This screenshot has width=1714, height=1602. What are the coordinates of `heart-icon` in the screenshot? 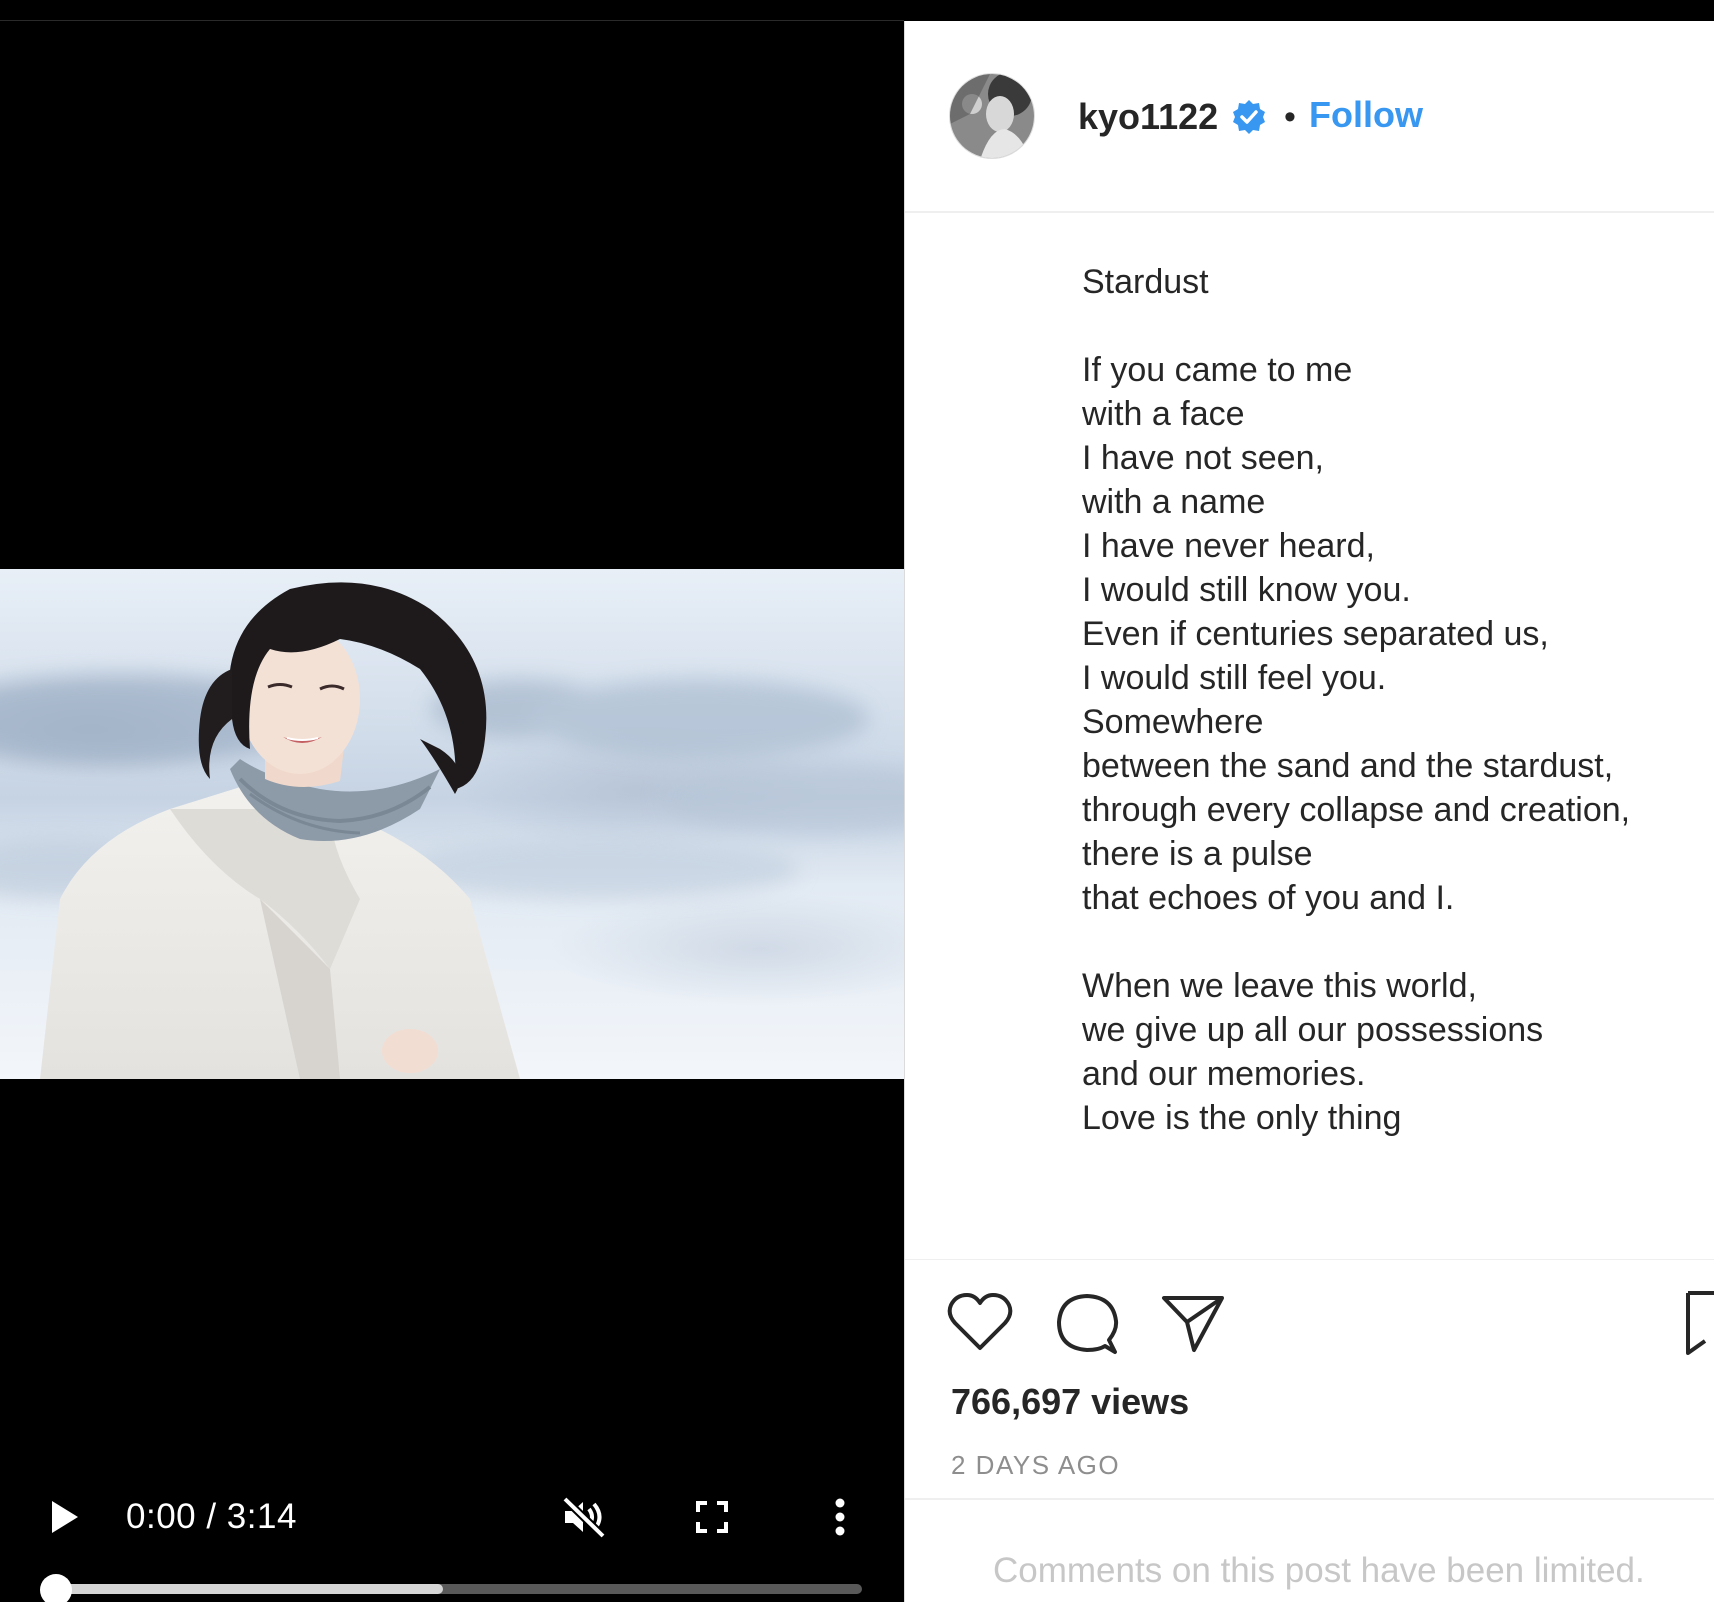 It's located at (980, 1321).